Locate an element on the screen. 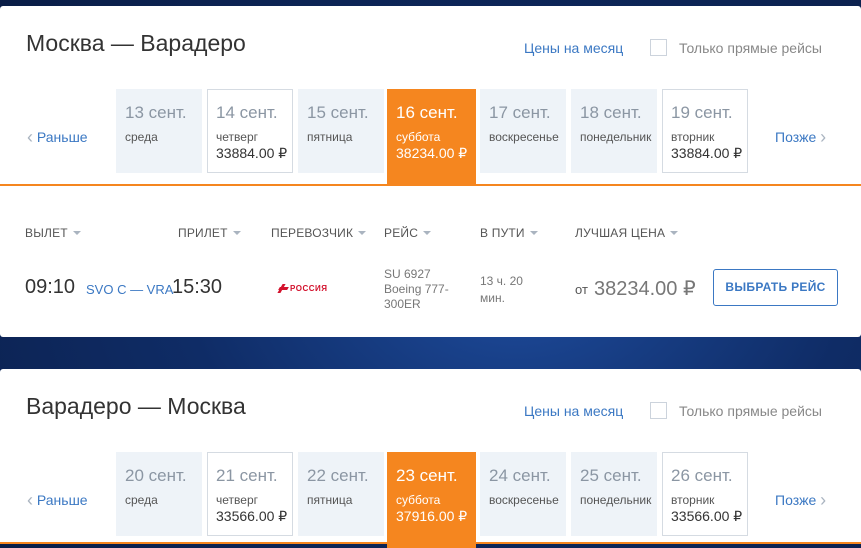 The width and height of the screenshot is (861, 548). sort-duration: В ПУТИ is located at coordinates (509, 233).